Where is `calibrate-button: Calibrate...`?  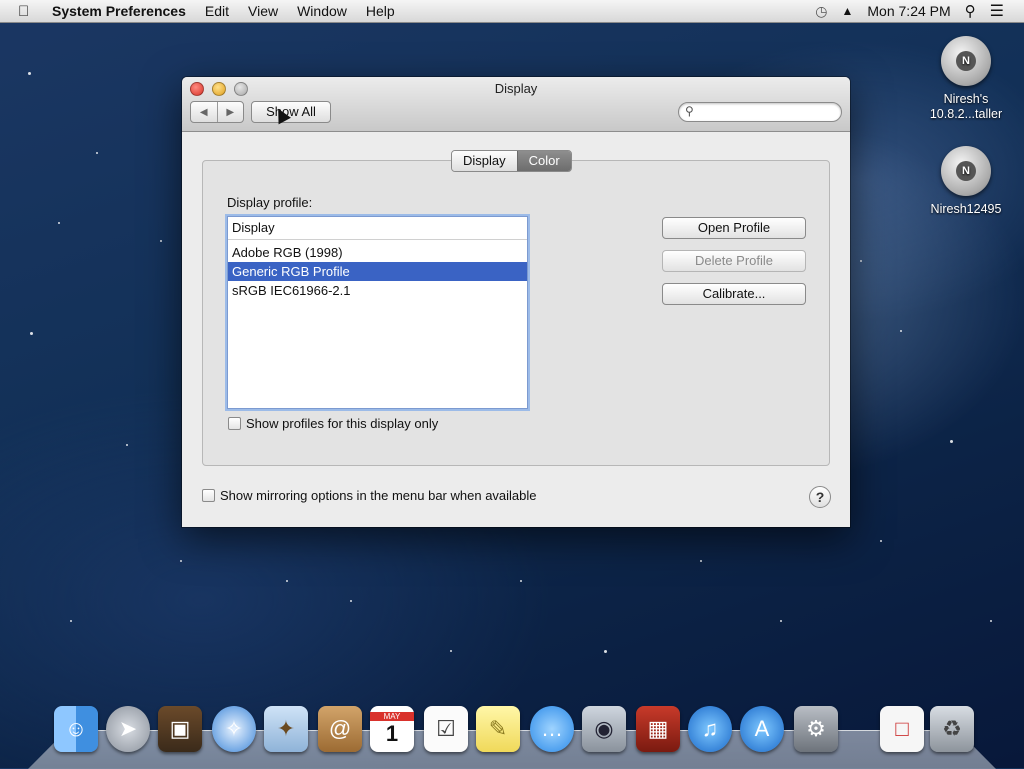
calibrate-button: Calibrate... is located at coordinates (734, 294).